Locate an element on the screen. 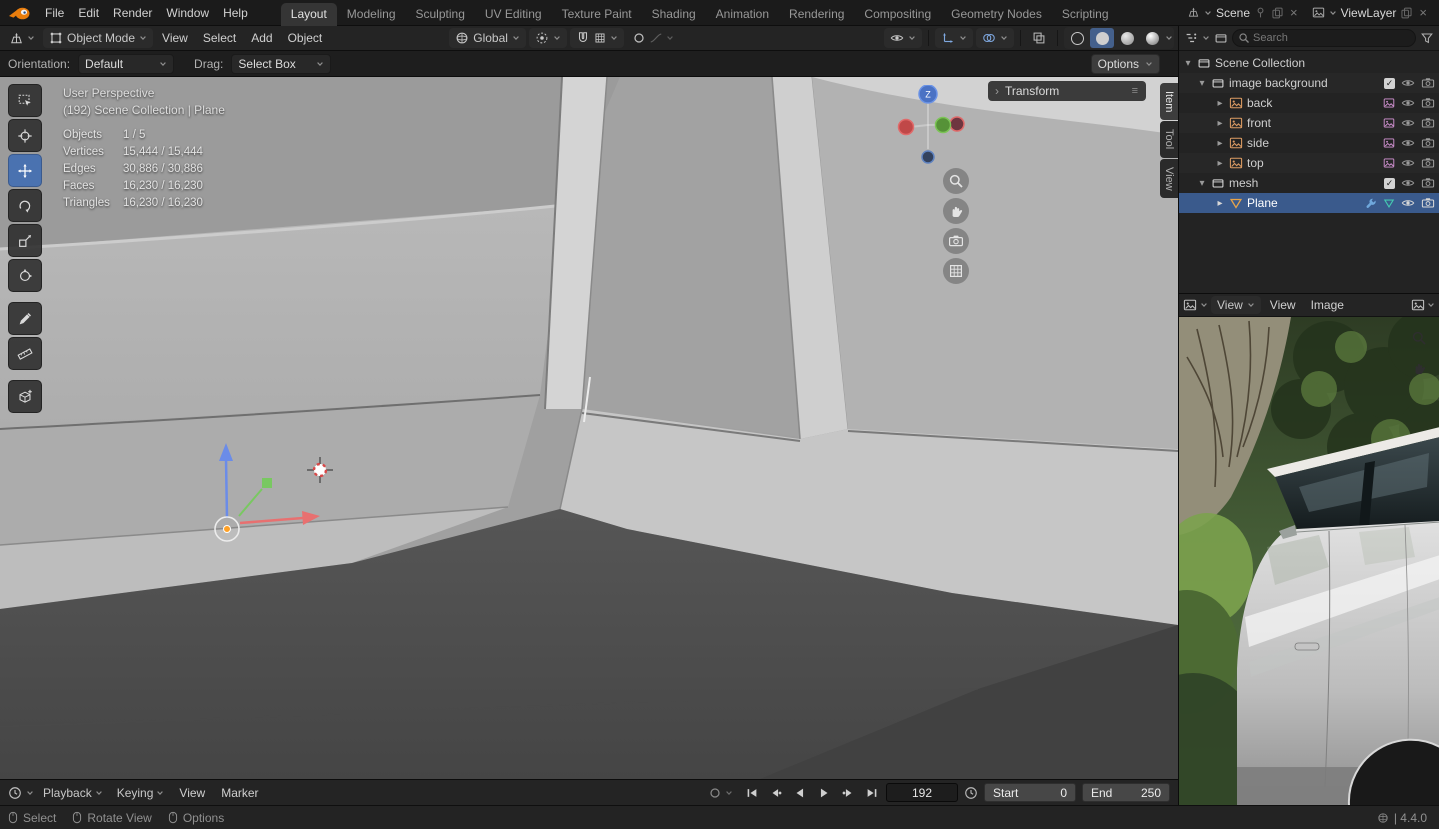 Image resolution: width=1439 pixels, height=829 pixels. pan-button is located at coordinates (956, 211).